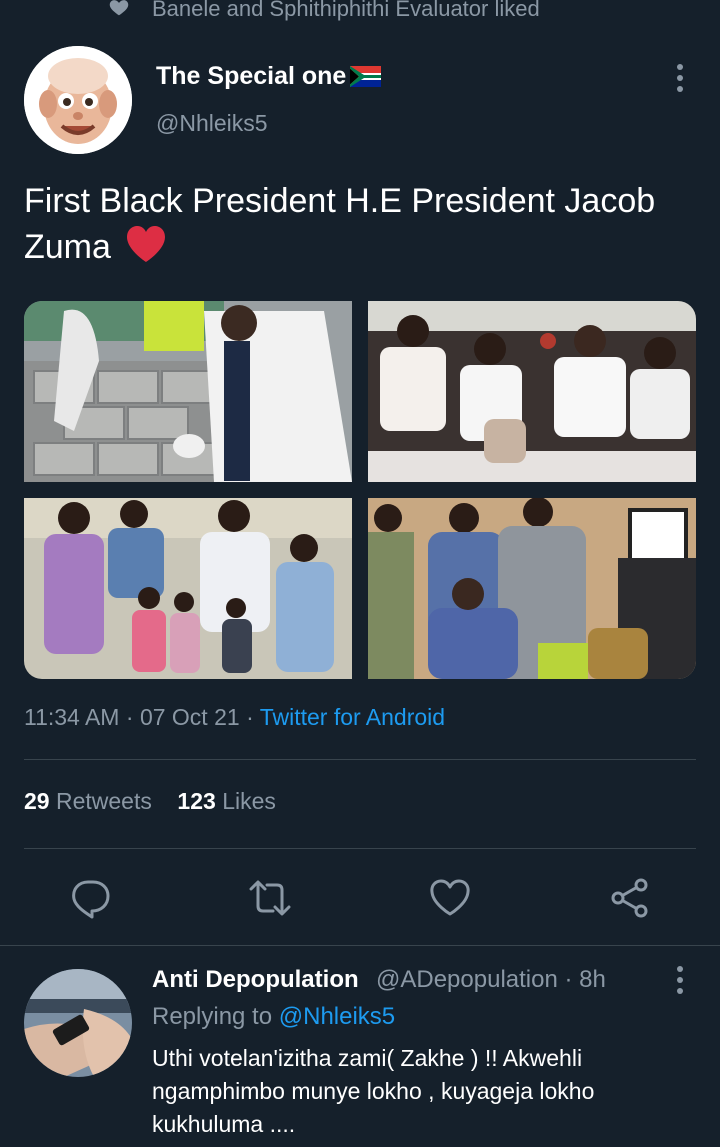 This screenshot has width=720, height=1147. Describe the element at coordinates (190, 717) in the screenshot. I see `tweet-date: 07 Oct 21` at that location.